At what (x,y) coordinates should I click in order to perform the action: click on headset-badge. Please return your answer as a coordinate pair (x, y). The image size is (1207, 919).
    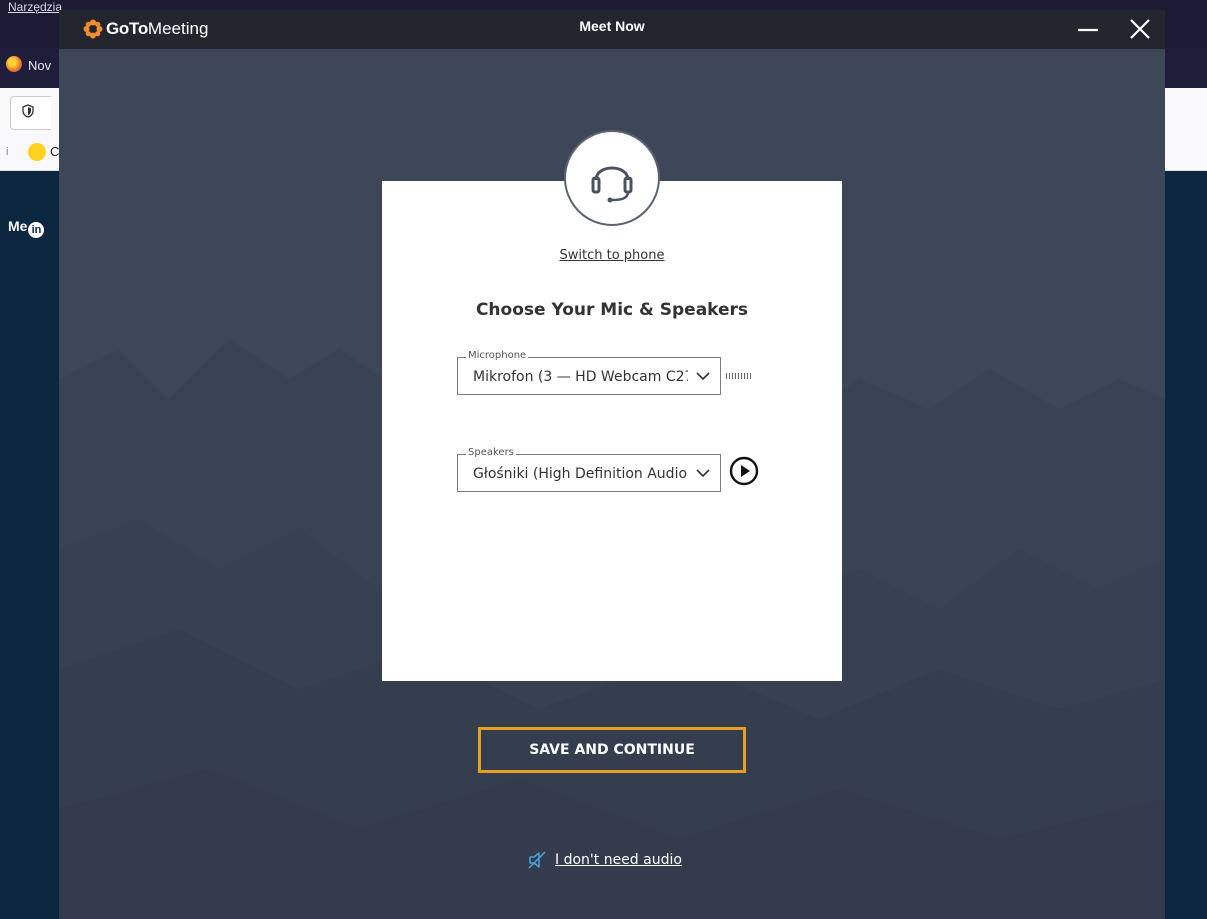
    Looking at the image, I should click on (612, 178).